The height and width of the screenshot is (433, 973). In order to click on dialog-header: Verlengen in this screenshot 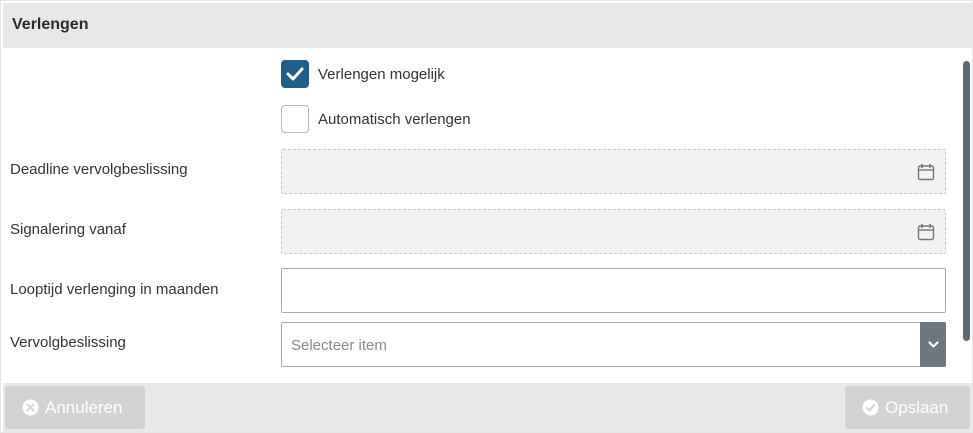, I will do `click(487, 25)`.